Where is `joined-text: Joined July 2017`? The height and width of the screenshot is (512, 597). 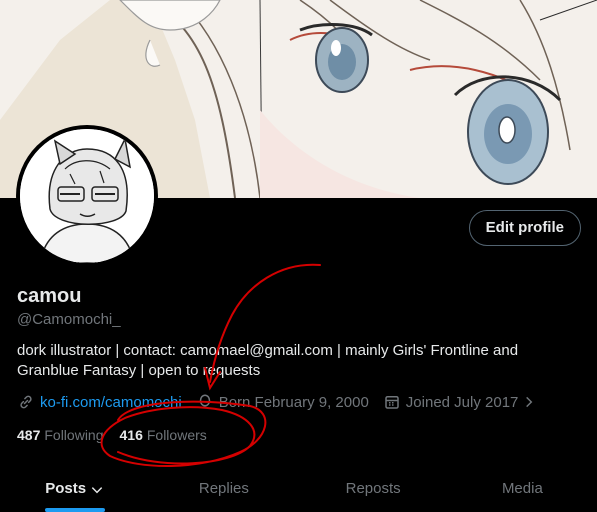
joined-text: Joined July 2017 is located at coordinates (462, 402).